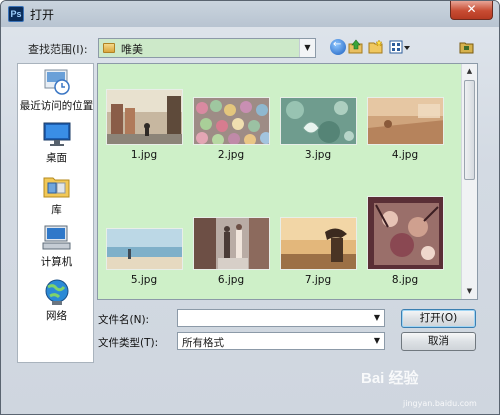 Image resolution: width=500 pixels, height=415 pixels. Describe the element at coordinates (469, 291) in the screenshot. I see `scroll-down-icon: ▼` at that location.